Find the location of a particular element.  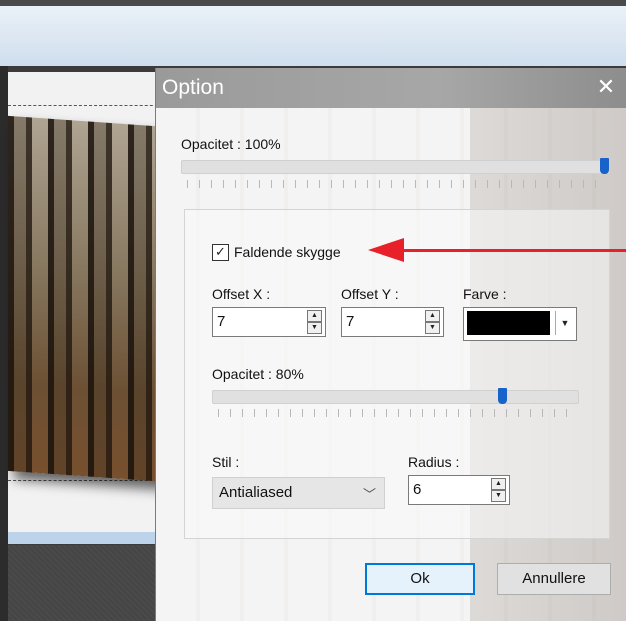

bottom-panel is located at coordinates (83, 583).